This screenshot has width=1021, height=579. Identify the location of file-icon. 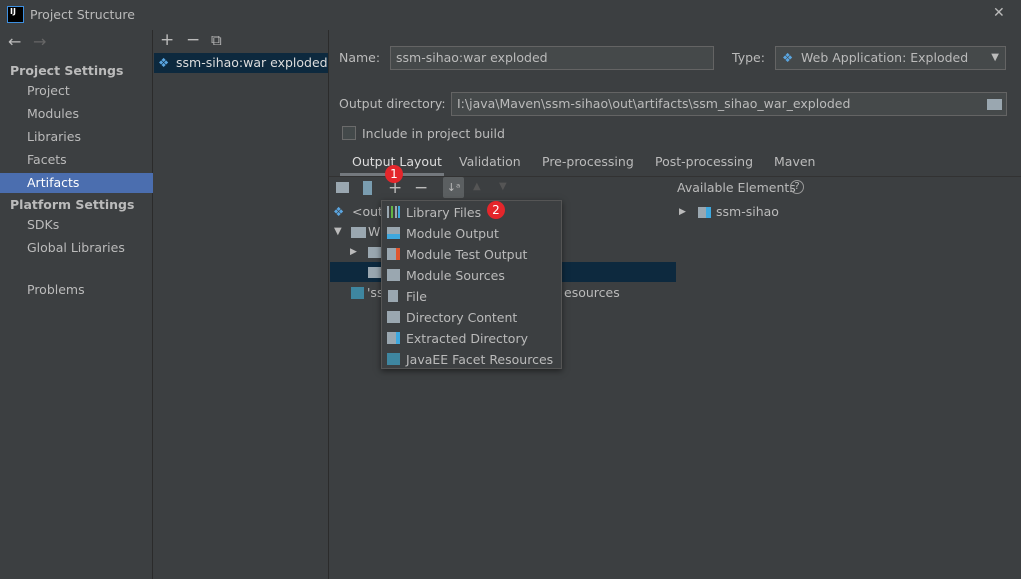
(393, 296).